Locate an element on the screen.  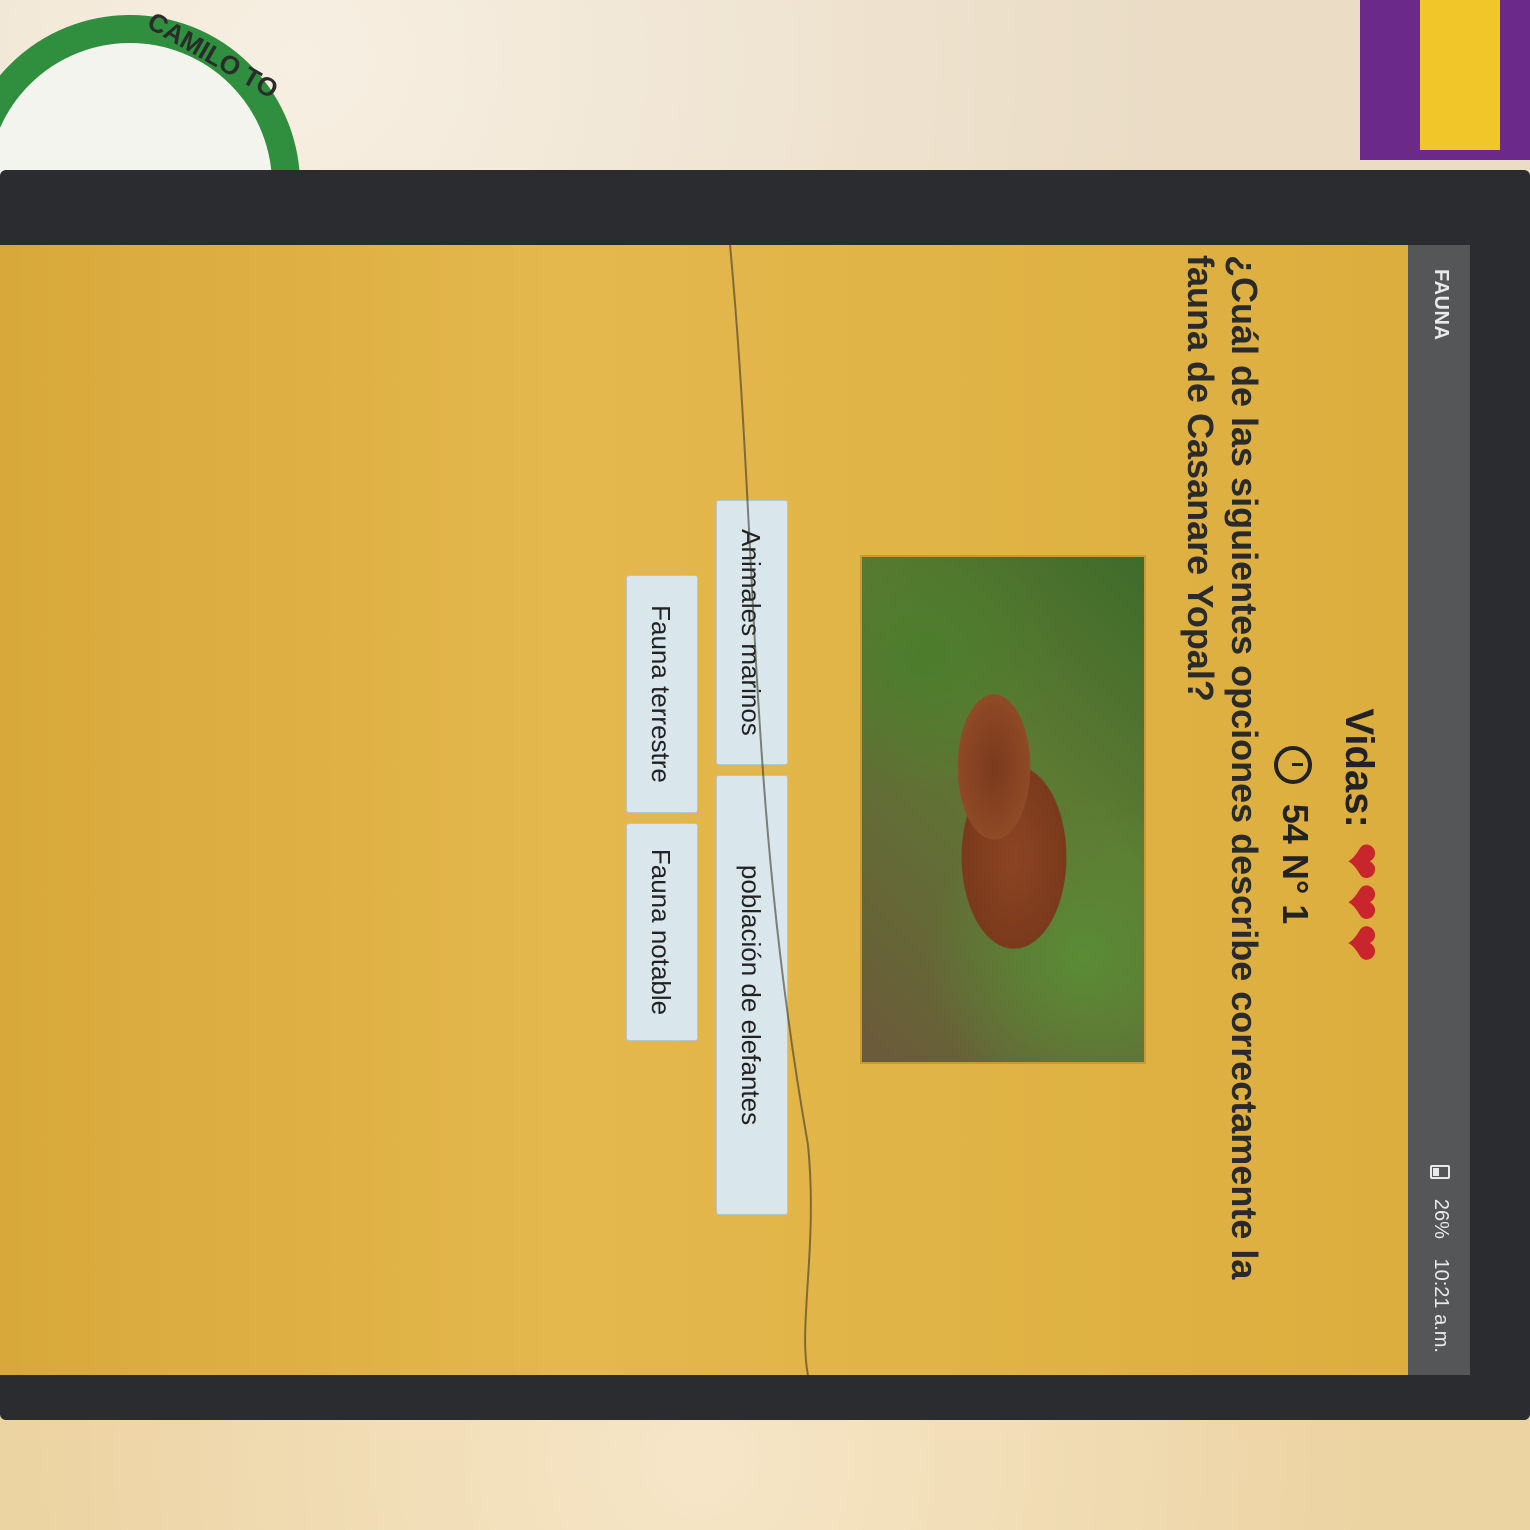
status-bar: FAUNA 26% 10:21 a.m. is located at coordinates (1439, 810).